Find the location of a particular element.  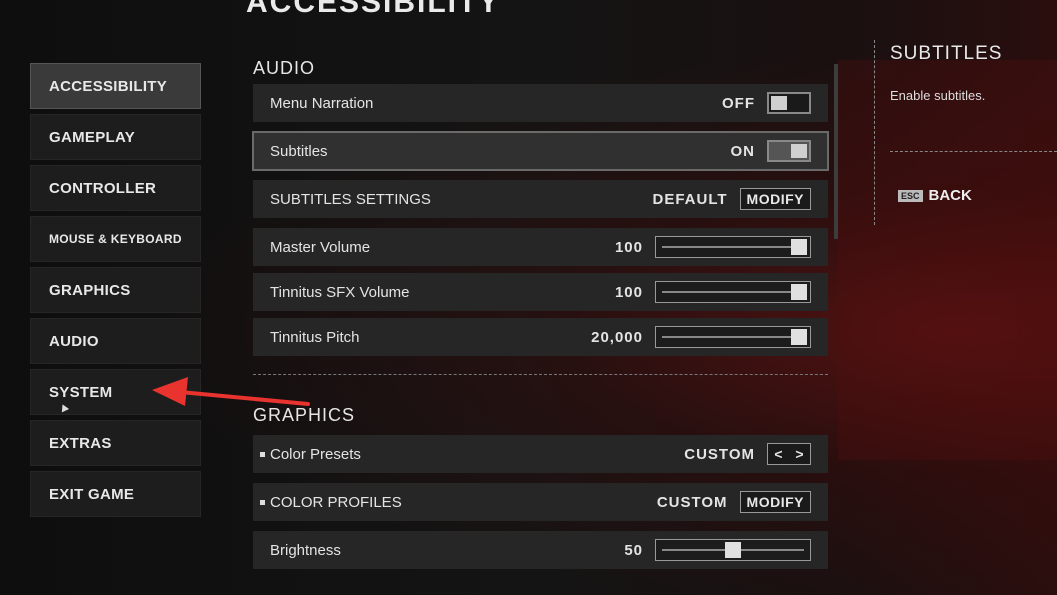

annotation-arrow-icon is located at coordinates (231, 391).